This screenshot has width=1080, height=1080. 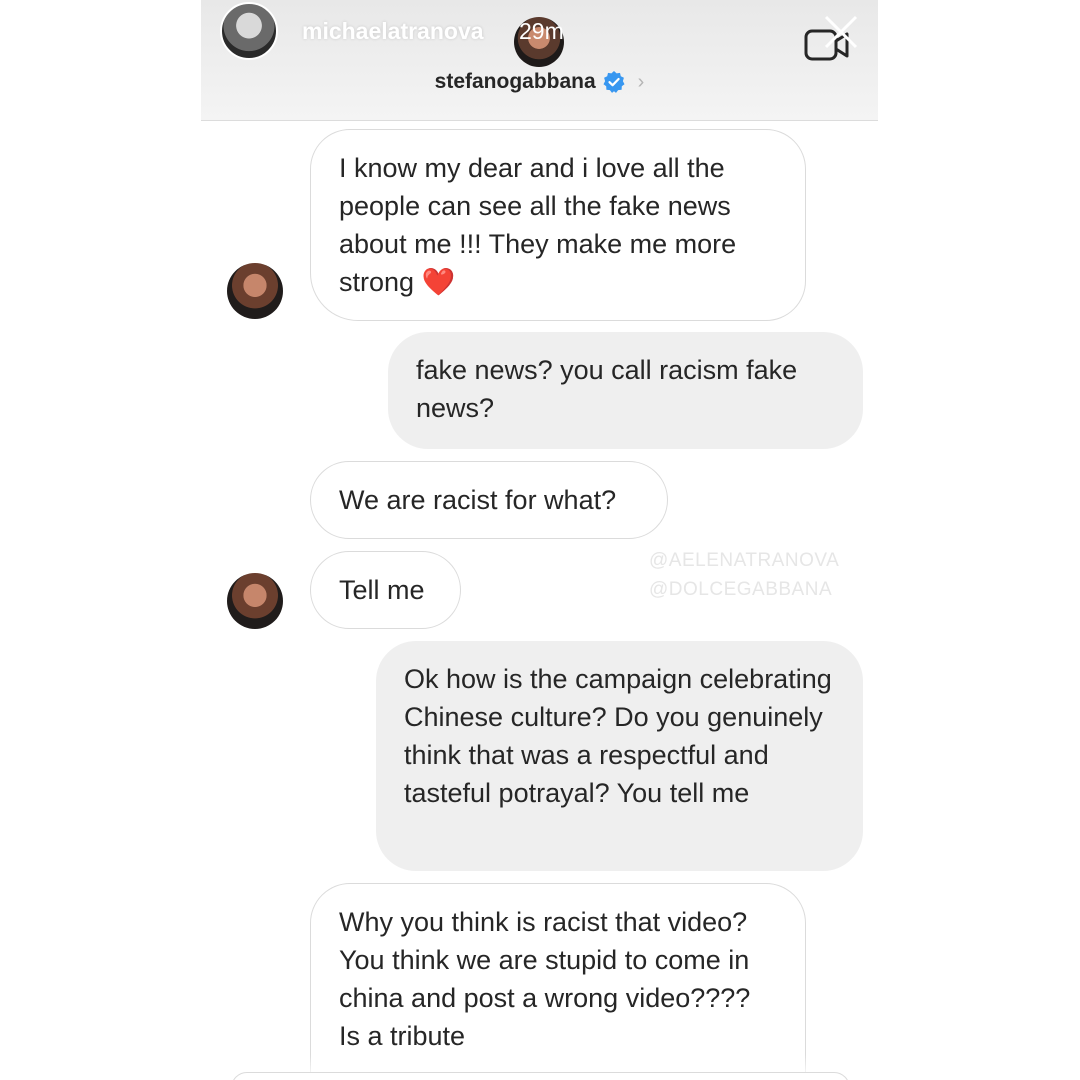 What do you see at coordinates (539, 60) in the screenshot?
I see `story-header: michaelatranova 29m stefanogabbana ›` at bounding box center [539, 60].